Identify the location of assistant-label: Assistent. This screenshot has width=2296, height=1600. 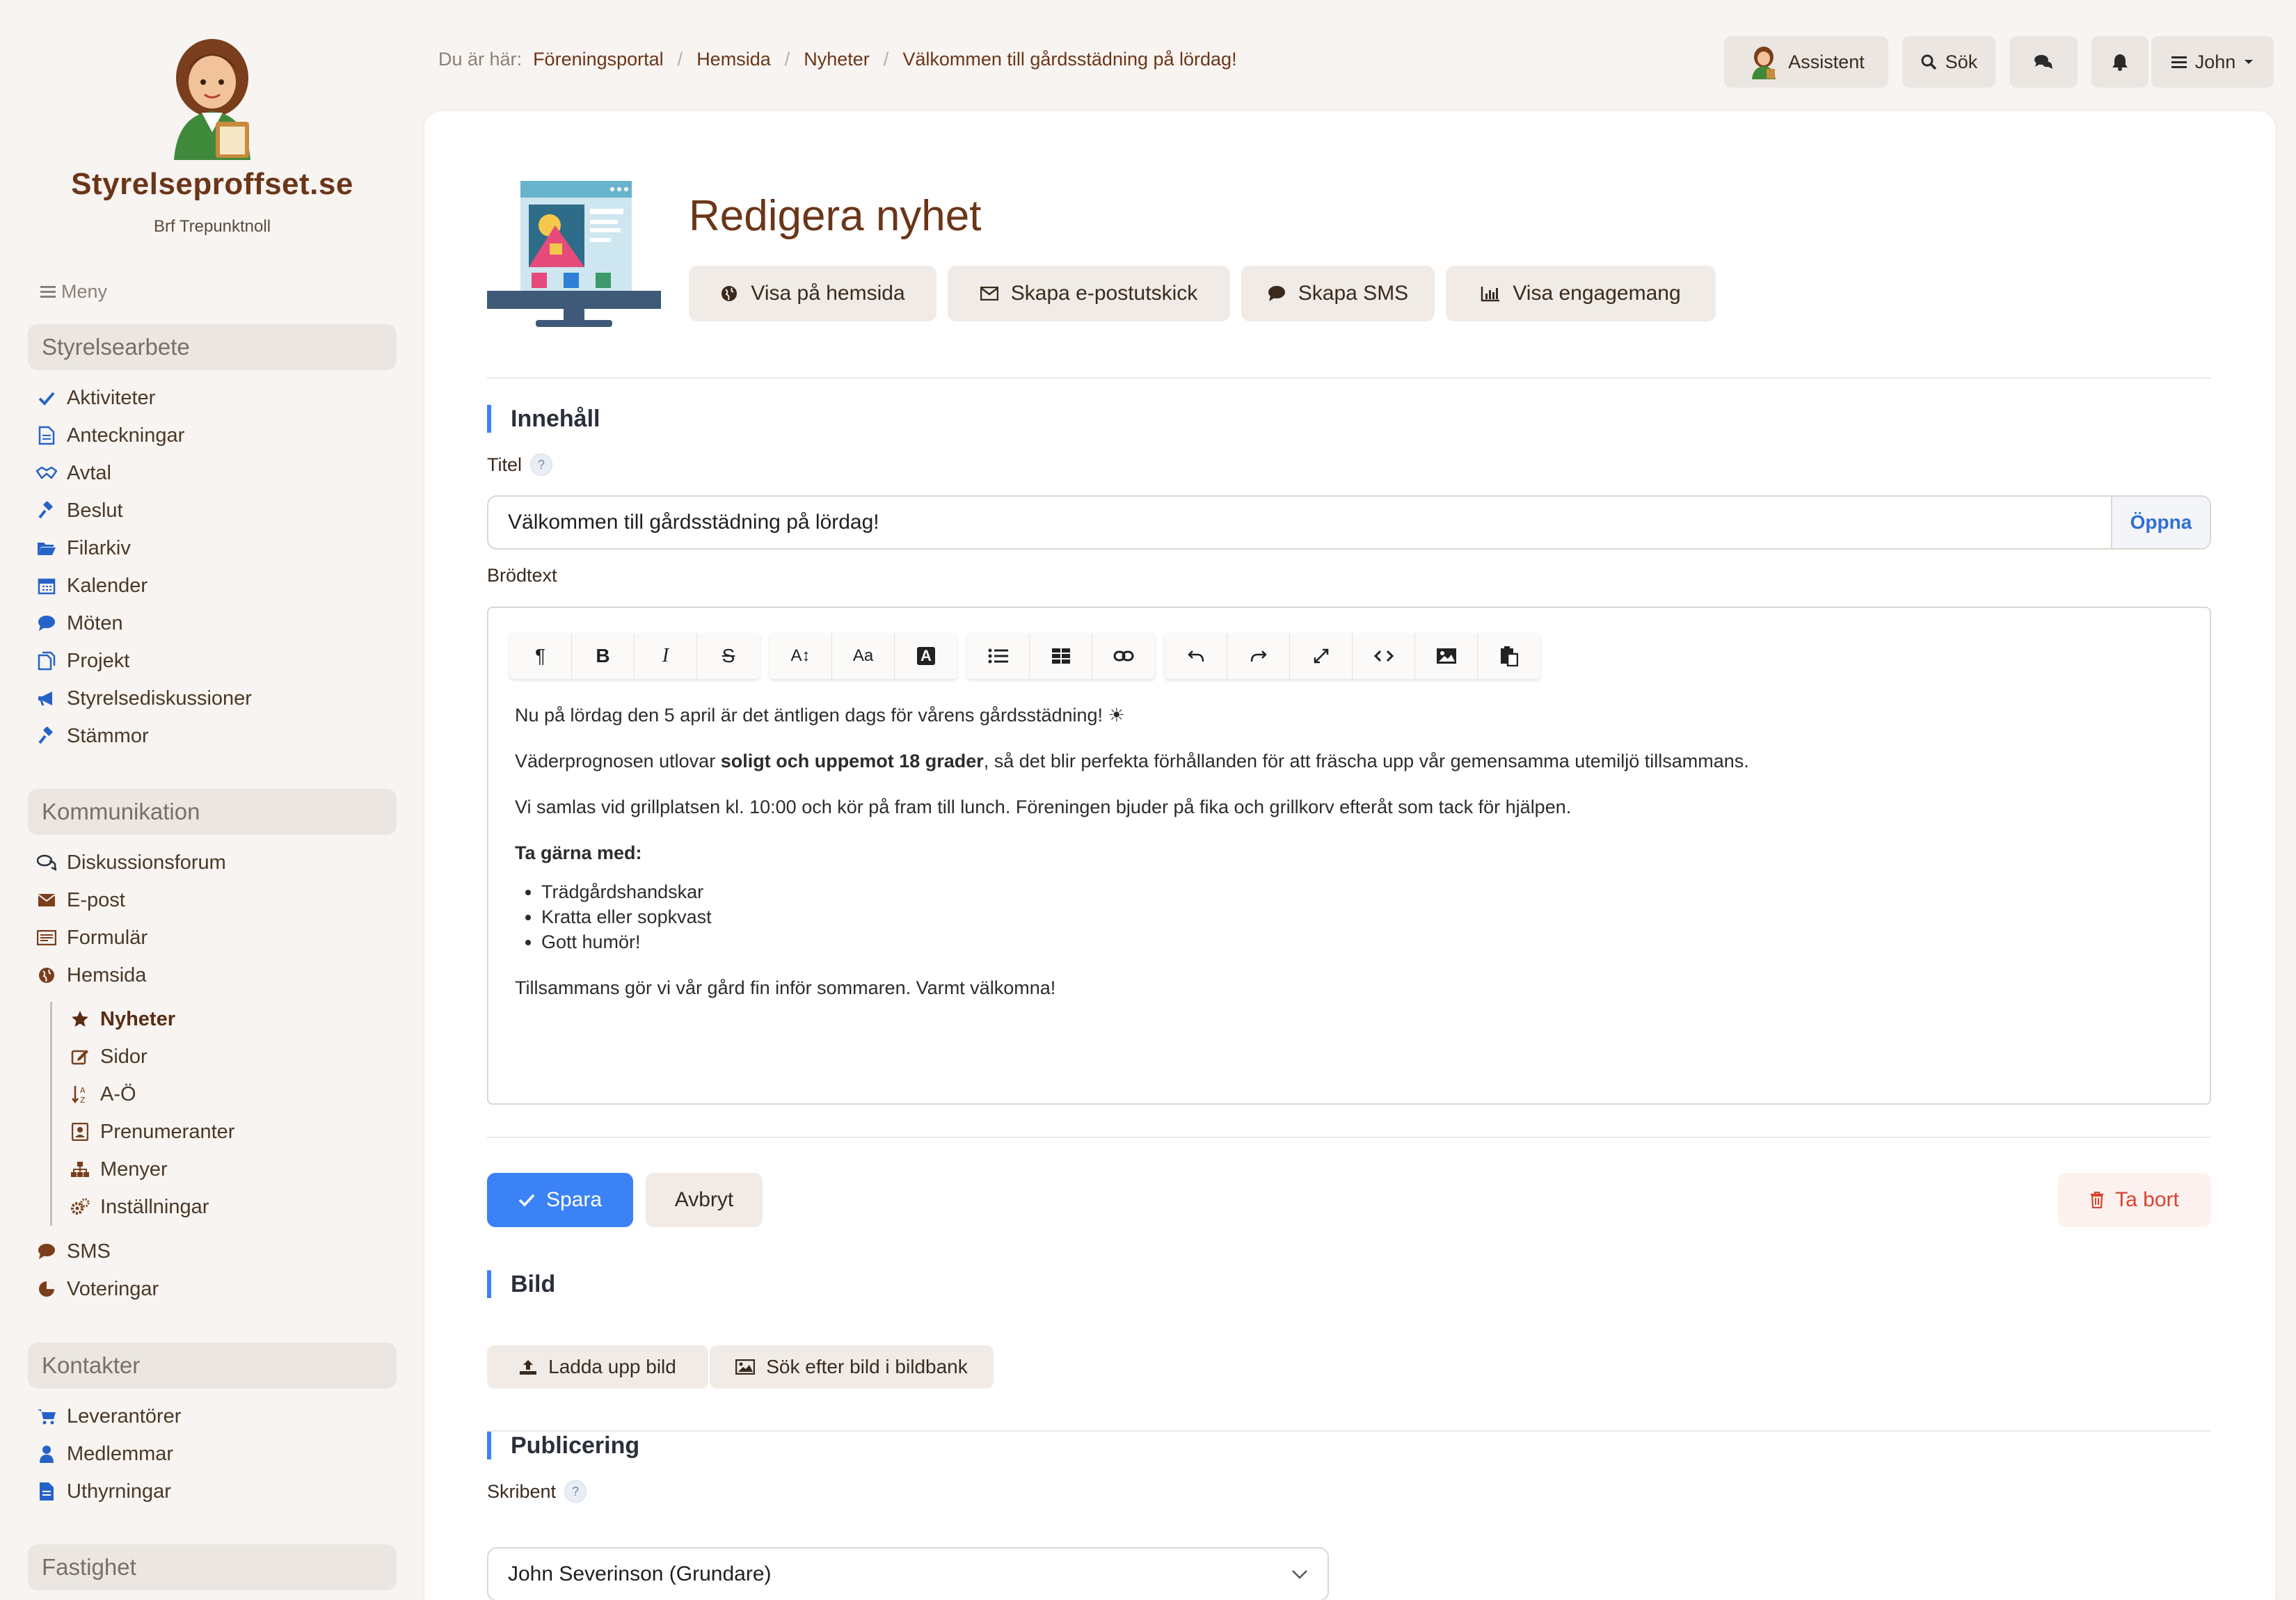
(1827, 61).